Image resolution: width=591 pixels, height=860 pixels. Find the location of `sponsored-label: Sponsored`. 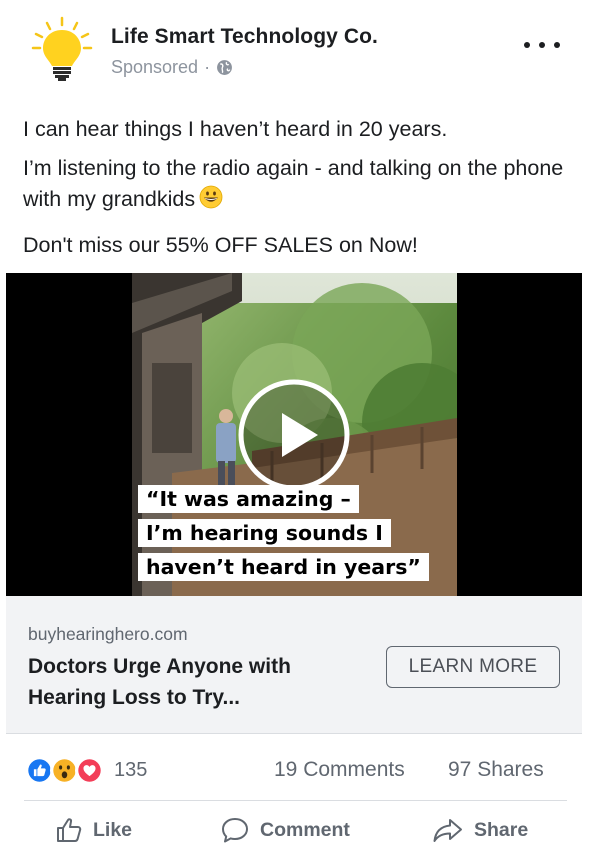

sponsored-label: Sponsored is located at coordinates (154, 67).